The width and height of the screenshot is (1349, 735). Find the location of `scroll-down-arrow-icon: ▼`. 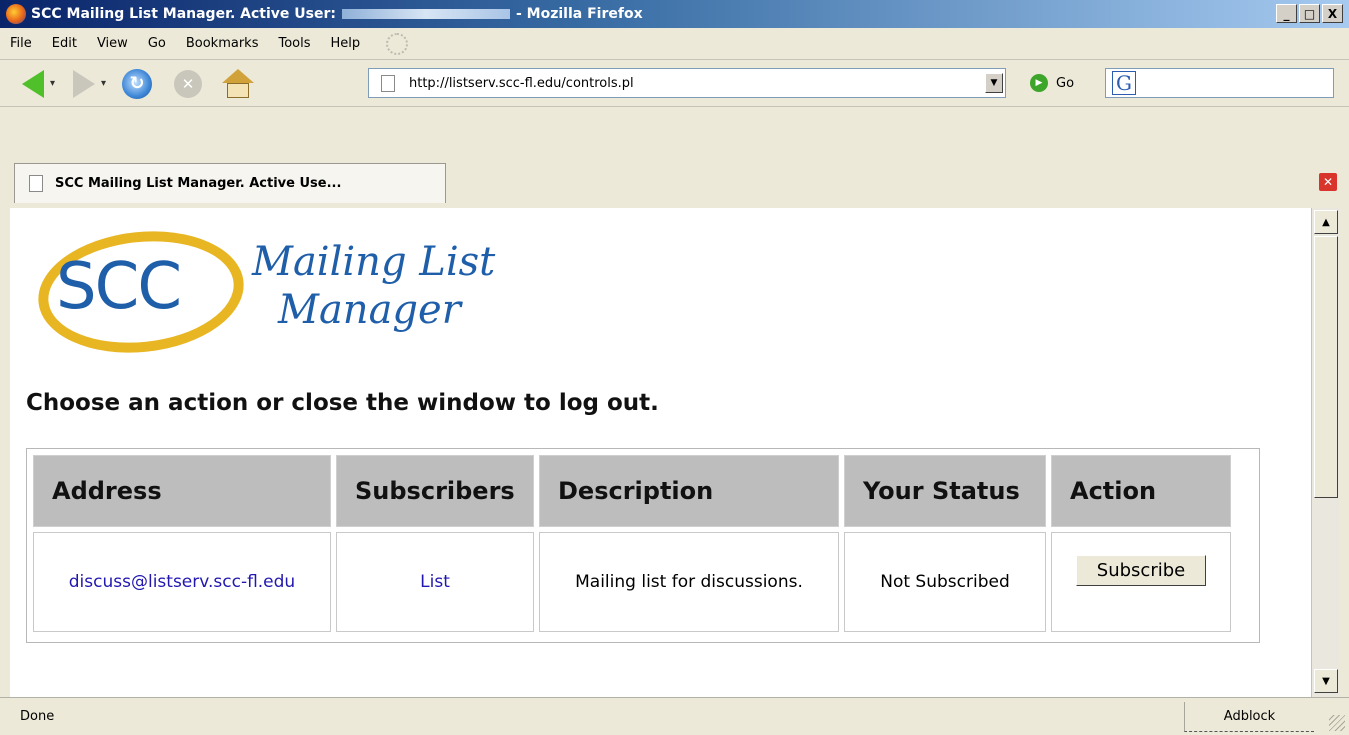

scroll-down-arrow-icon: ▼ is located at coordinates (1326, 681).